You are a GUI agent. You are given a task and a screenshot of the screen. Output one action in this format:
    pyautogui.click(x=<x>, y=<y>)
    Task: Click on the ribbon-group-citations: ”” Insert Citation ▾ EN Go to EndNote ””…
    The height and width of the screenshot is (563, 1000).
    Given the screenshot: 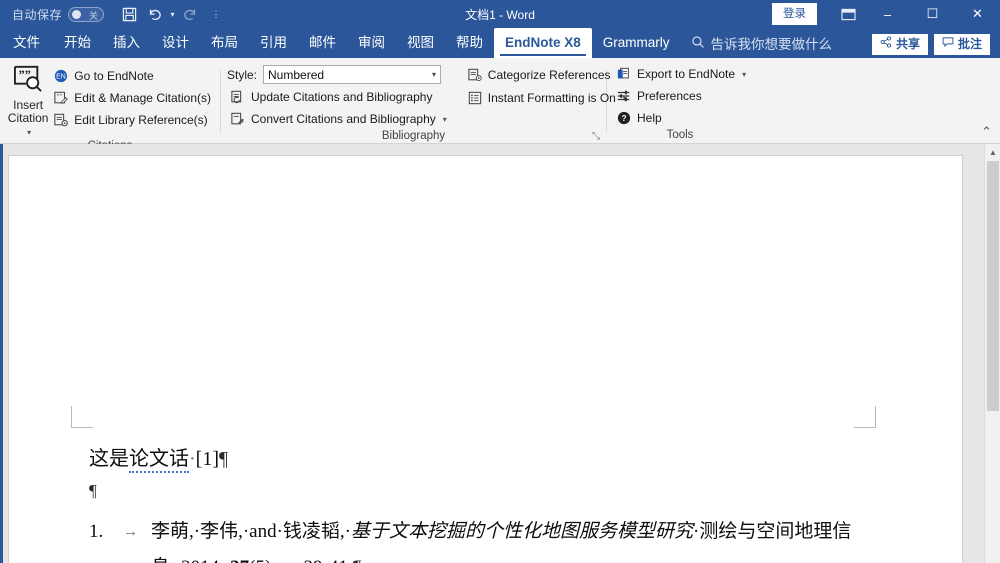 What is the action you would take?
    pyautogui.click(x=110, y=105)
    